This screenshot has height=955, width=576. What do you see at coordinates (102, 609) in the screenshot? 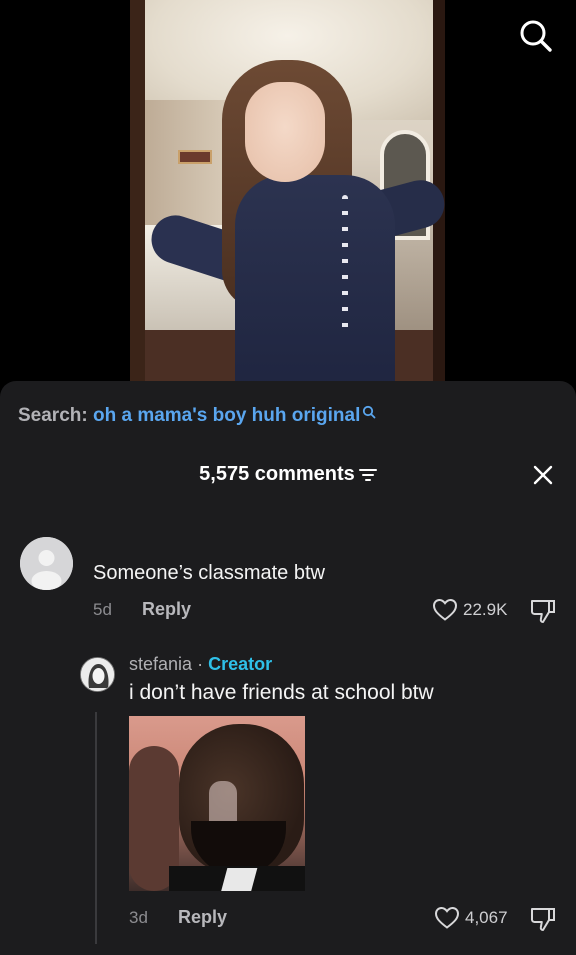
I see `comment-timestamp: 5d` at bounding box center [102, 609].